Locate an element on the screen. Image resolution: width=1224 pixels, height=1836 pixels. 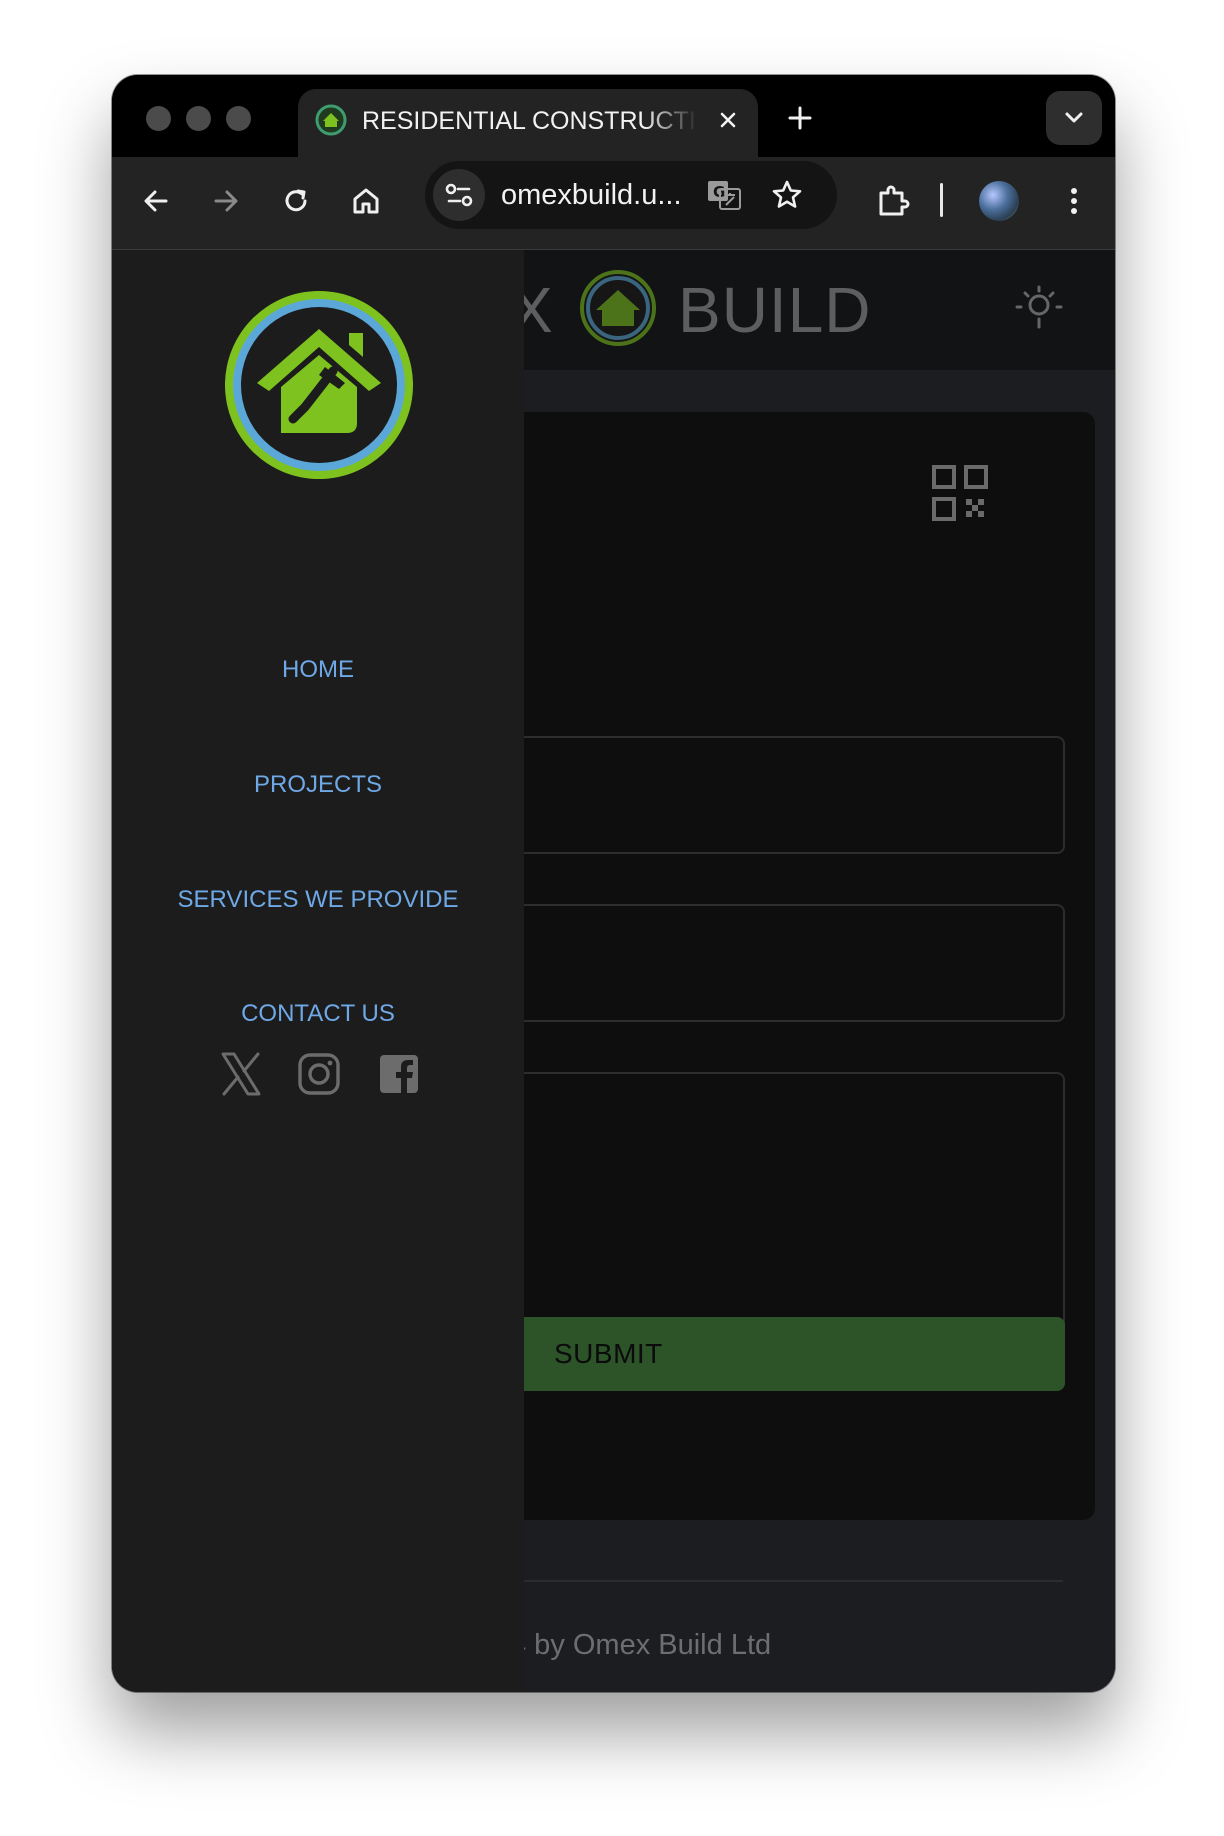
tab-strip: RESIDENTIAL CONSTRUCTION is located at coordinates (613, 116).